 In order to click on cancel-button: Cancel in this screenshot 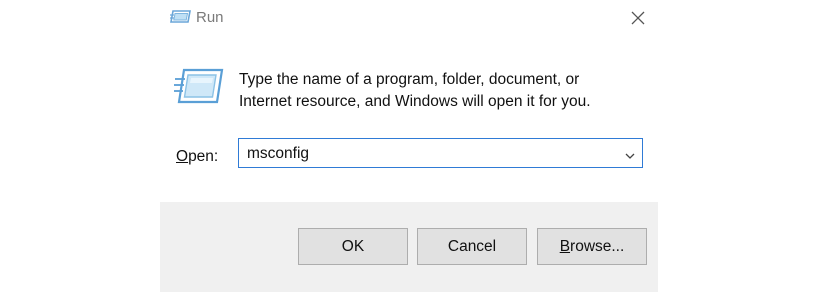, I will do `click(472, 246)`.